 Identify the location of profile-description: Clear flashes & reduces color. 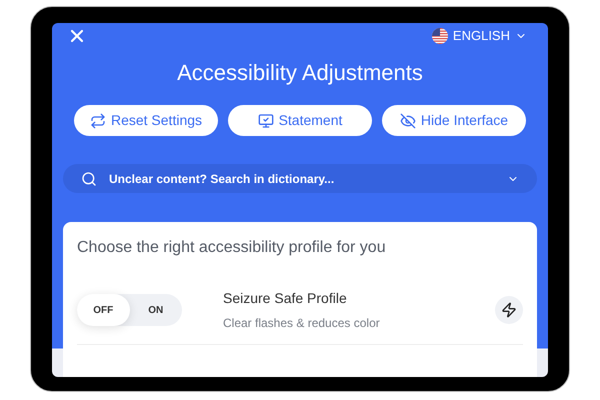
(302, 323).